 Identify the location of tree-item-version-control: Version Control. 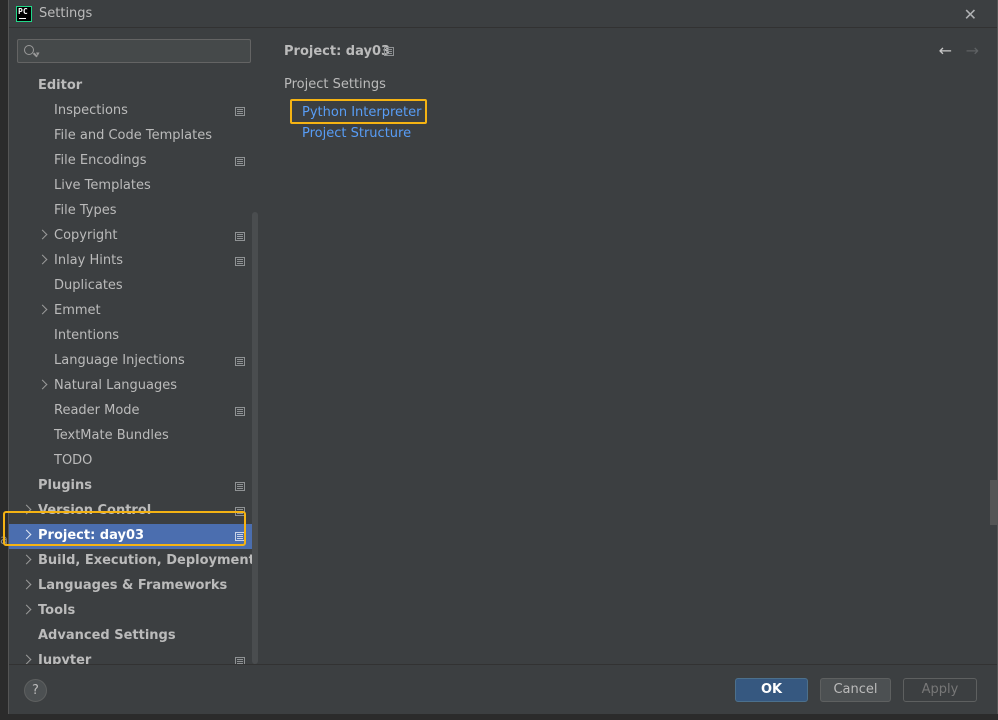
(130, 511).